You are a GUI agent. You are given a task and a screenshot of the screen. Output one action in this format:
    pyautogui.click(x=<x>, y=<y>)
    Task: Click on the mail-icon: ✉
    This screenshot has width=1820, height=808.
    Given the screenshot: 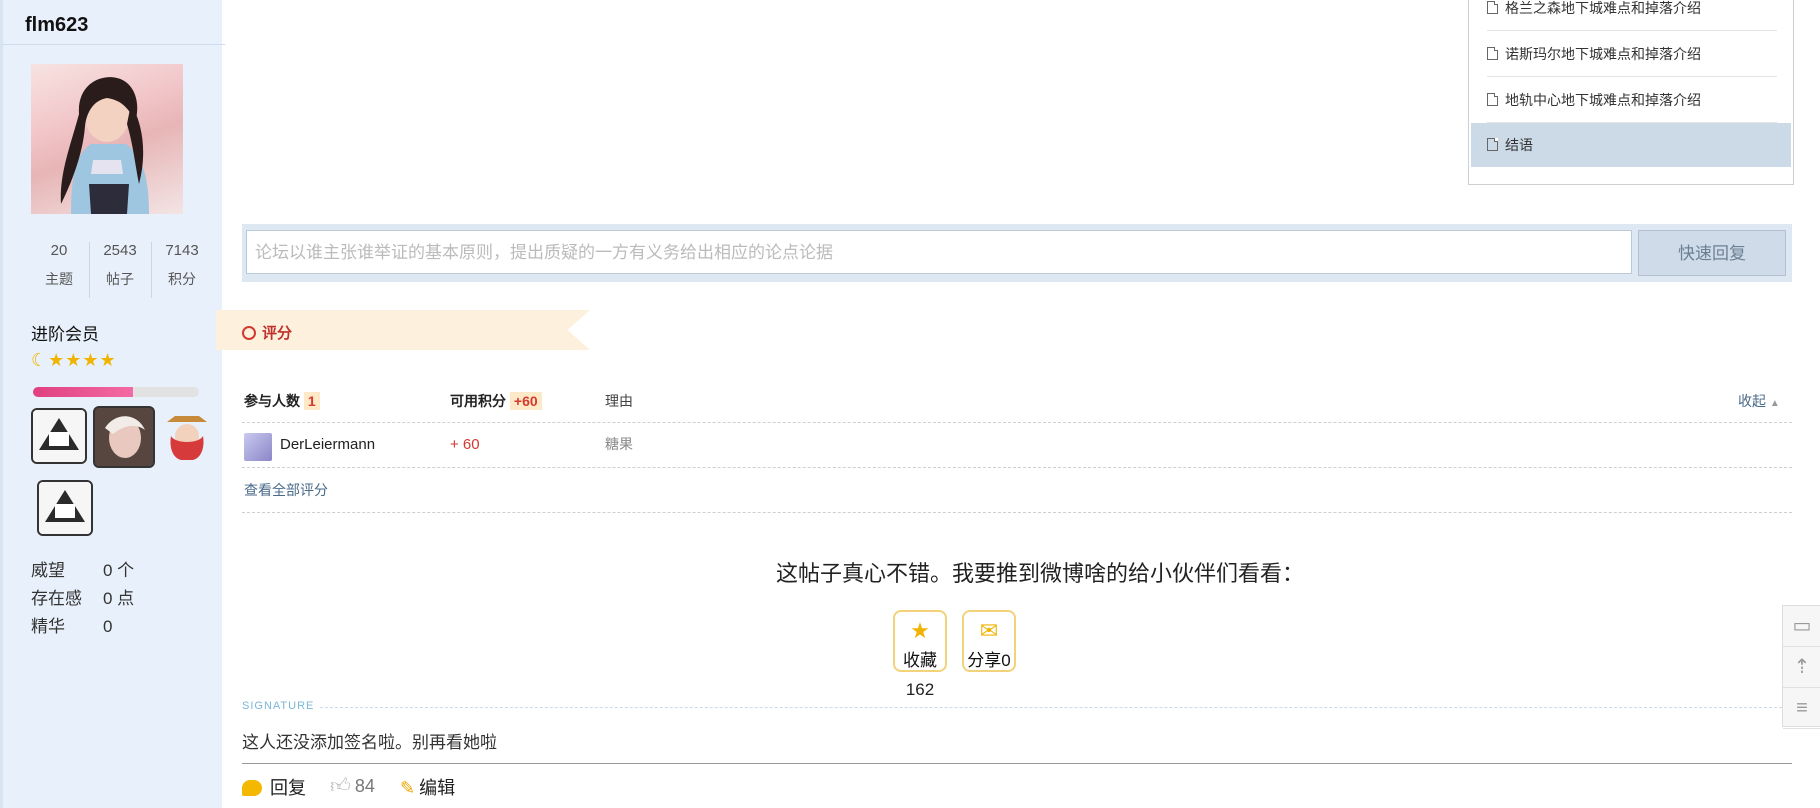 What is the action you would take?
    pyautogui.click(x=989, y=630)
    